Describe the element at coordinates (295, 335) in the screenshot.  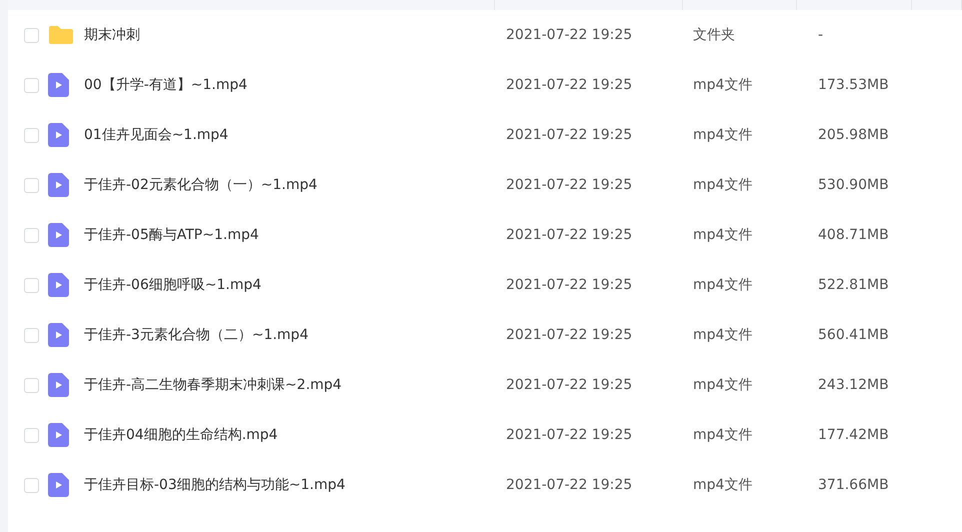
I see `file-name: 于佳卉-3元素化合物（二）~1.mp4` at that location.